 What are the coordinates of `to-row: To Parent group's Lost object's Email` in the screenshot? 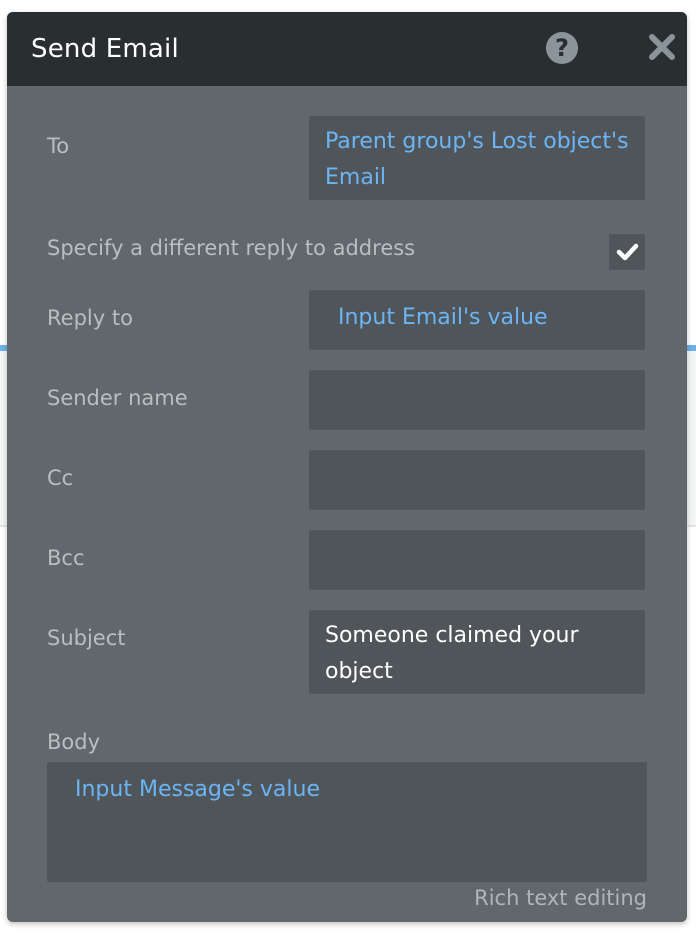 It's located at (346, 158).